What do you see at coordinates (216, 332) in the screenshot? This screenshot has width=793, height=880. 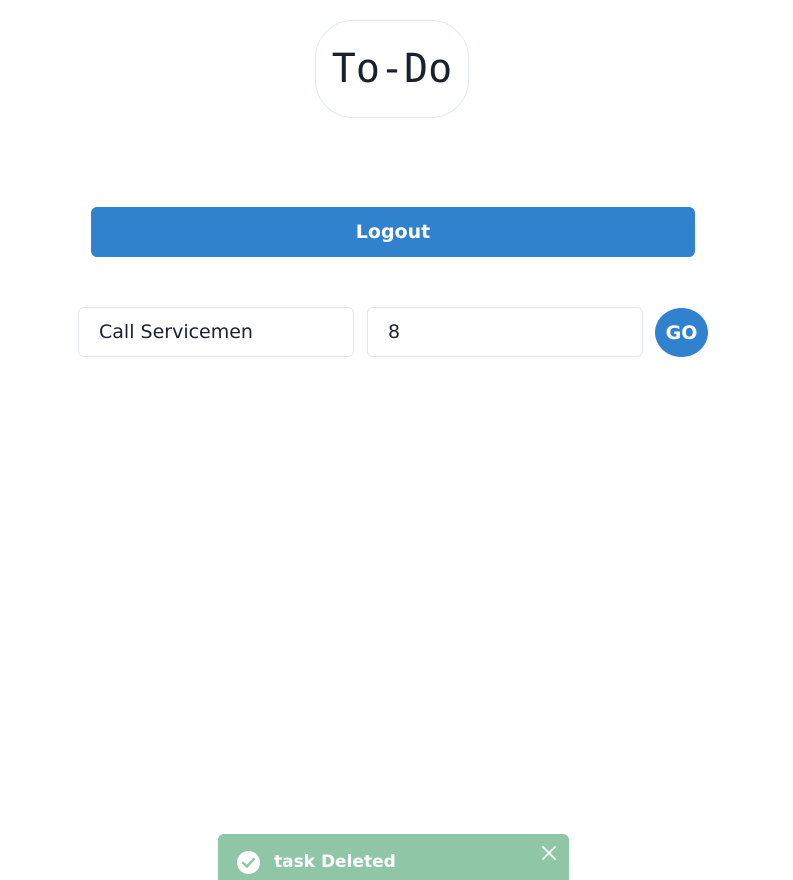 I see `task-input` at bounding box center [216, 332].